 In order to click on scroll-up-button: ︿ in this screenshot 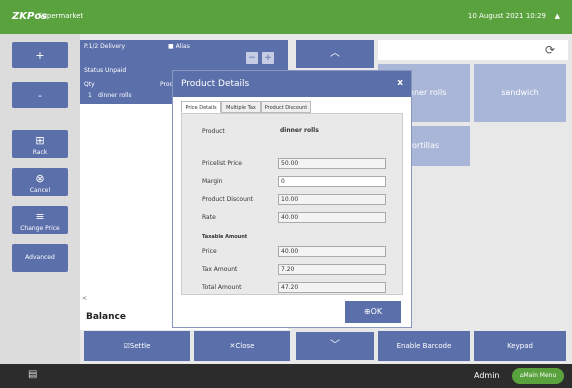, I will do `click(335, 54)`.